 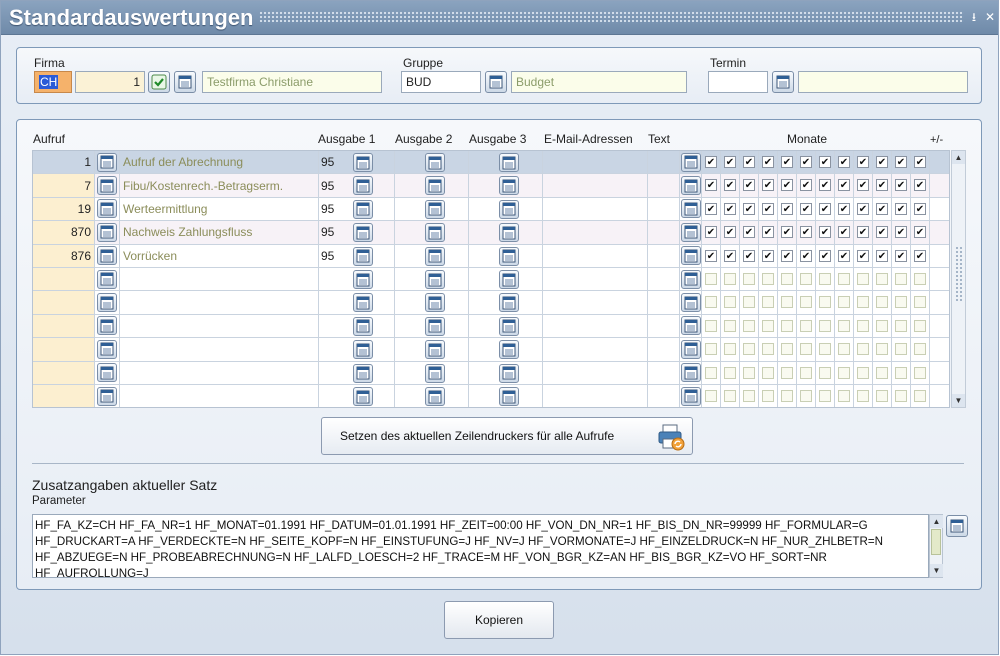 I want to click on scroll-grip, so click(x=958, y=274).